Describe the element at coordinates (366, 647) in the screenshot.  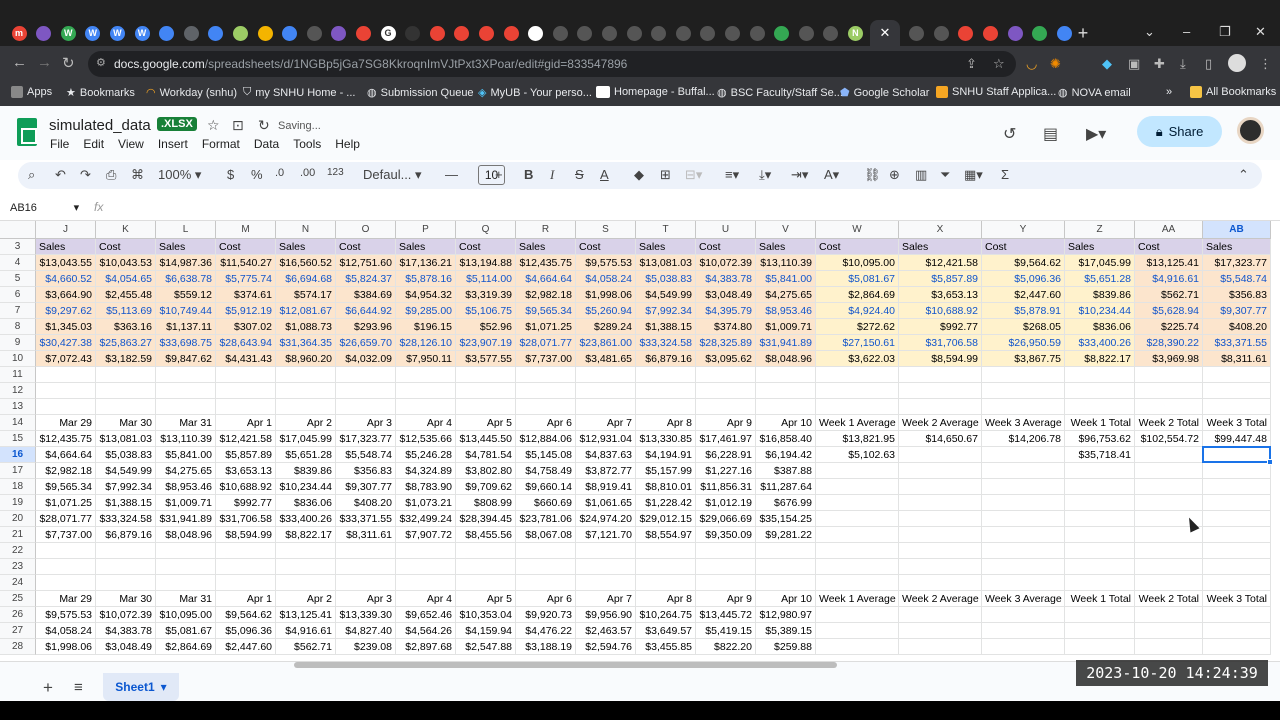
I see `cell-o28: $239.08` at that location.